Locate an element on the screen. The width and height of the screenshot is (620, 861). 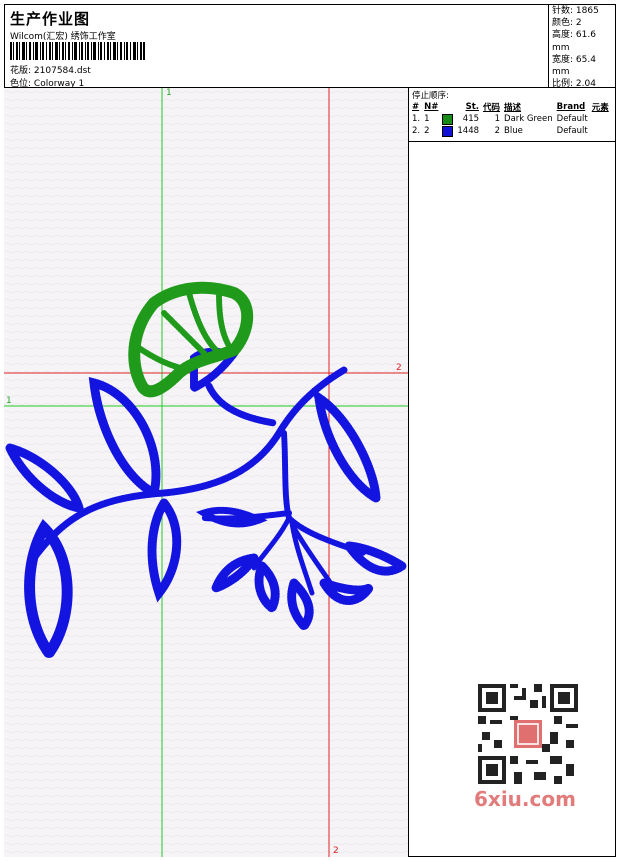
stat-width: 宽度: 65.4 mm is located at coordinates (574, 66).